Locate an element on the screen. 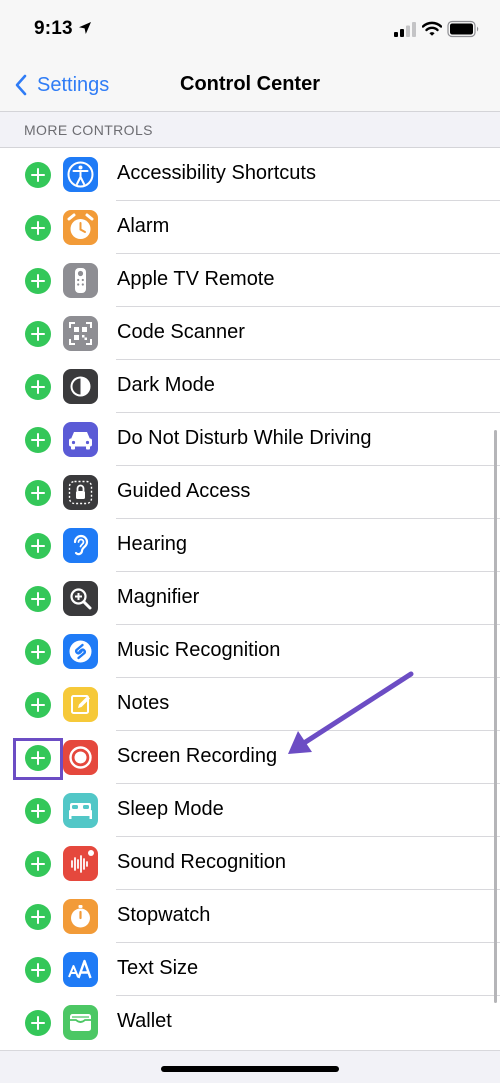 The height and width of the screenshot is (1083, 500). section-header: MORE CONTROLS is located at coordinates (250, 130).